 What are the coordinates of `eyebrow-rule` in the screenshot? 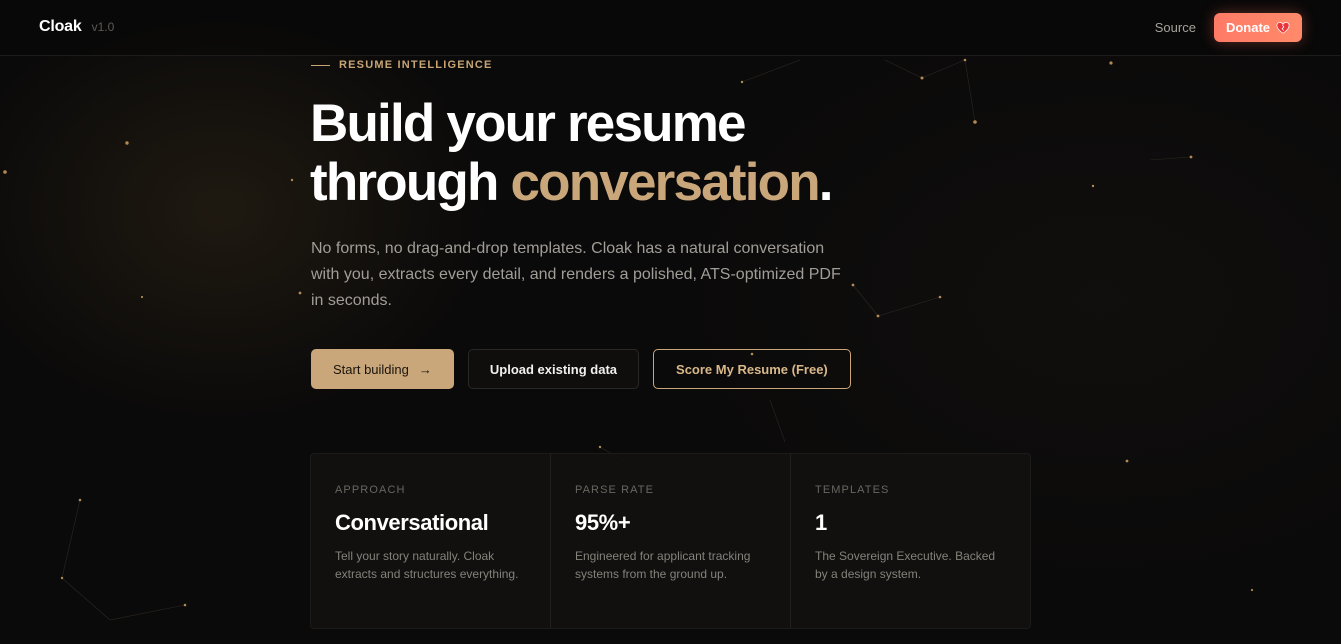 It's located at (320, 65).